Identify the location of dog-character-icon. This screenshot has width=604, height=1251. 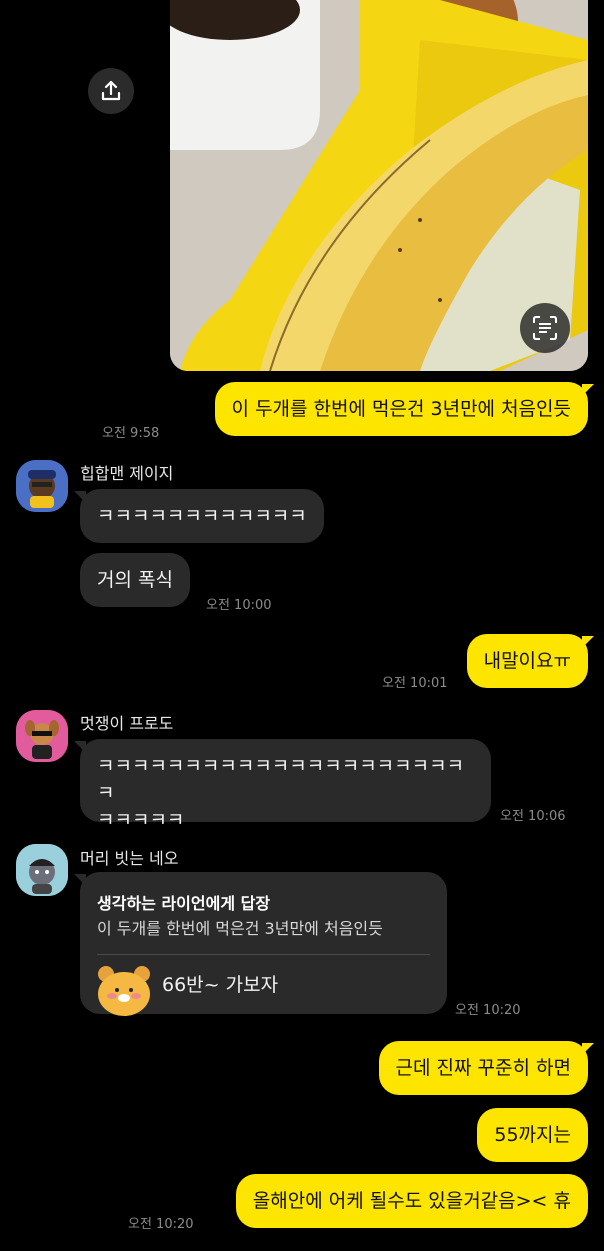
(42, 736).